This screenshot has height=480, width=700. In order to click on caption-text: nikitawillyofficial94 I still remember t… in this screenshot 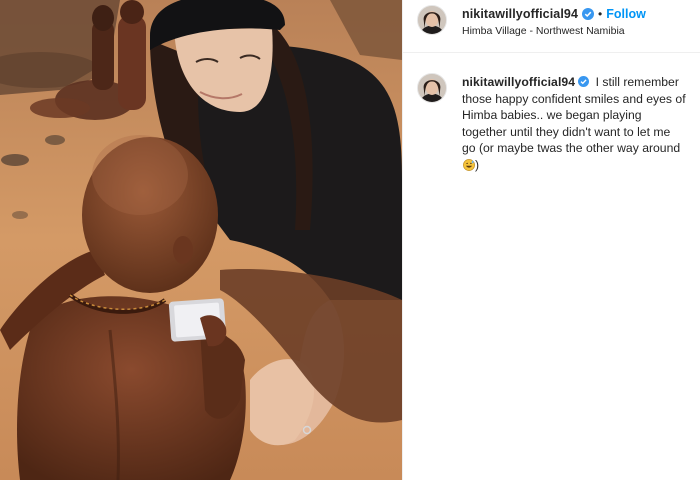, I will do `click(574, 123)`.